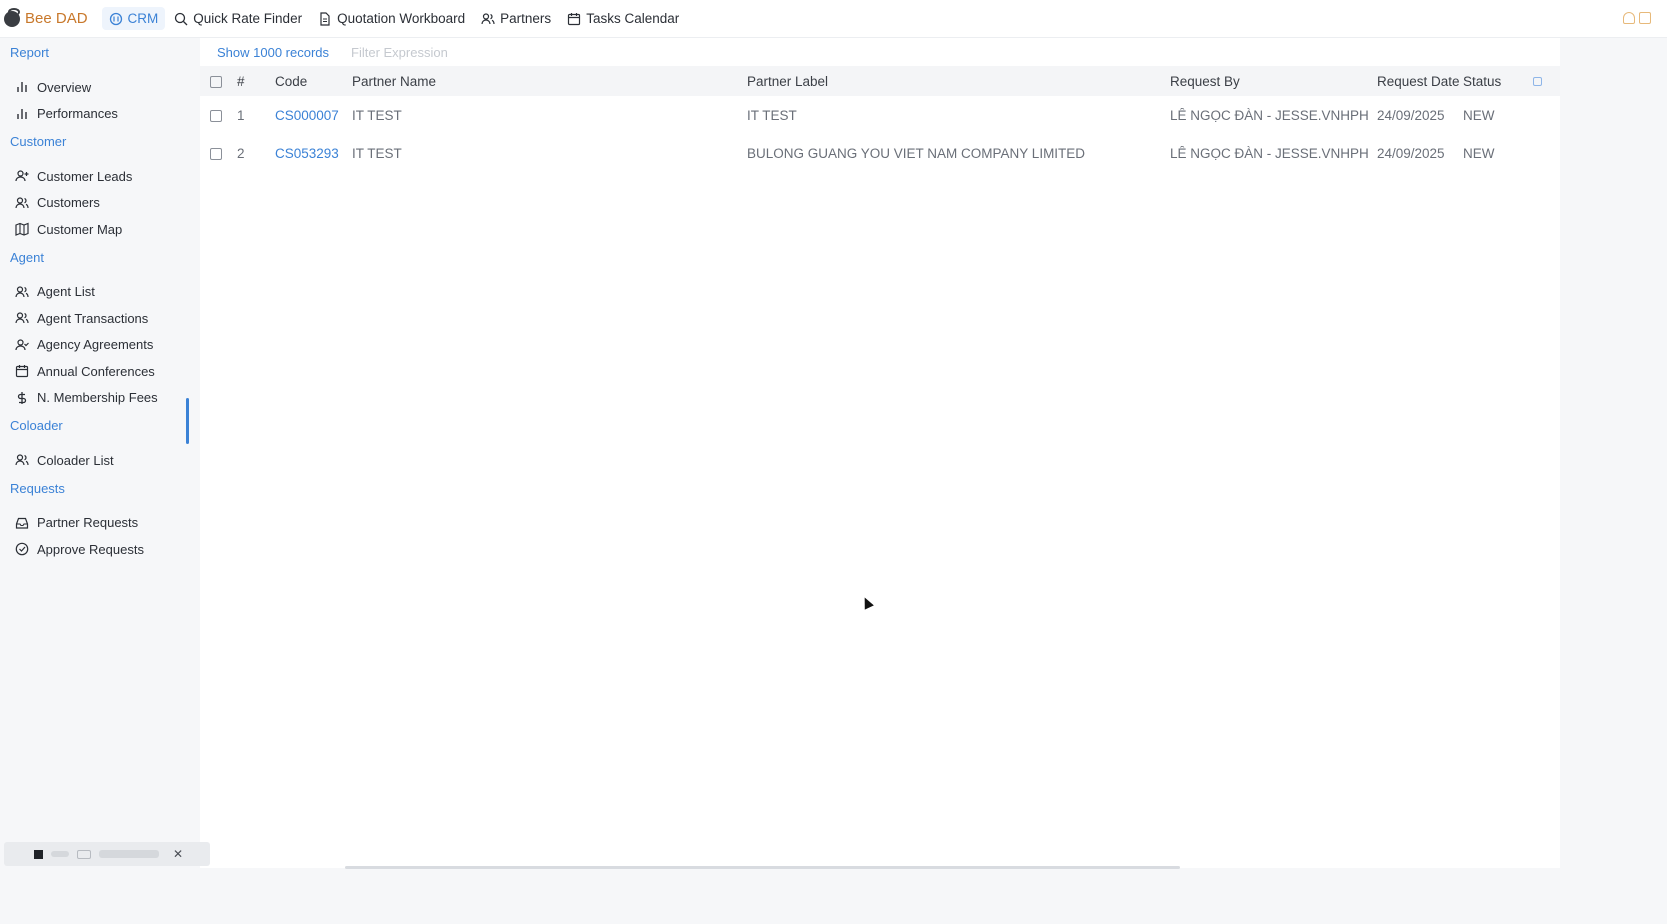  I want to click on nav-quick-rate-finder: Quick Rate Finder, so click(238, 18).